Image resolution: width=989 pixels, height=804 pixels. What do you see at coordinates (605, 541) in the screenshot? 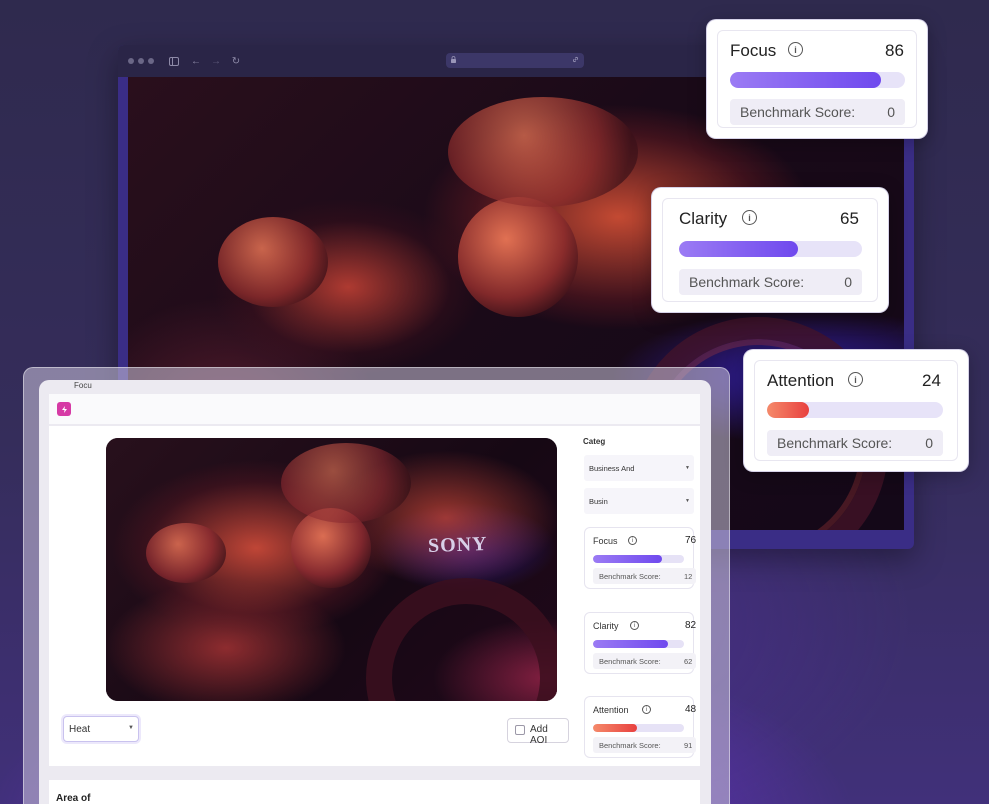
I see `metric-title: Focus` at bounding box center [605, 541].